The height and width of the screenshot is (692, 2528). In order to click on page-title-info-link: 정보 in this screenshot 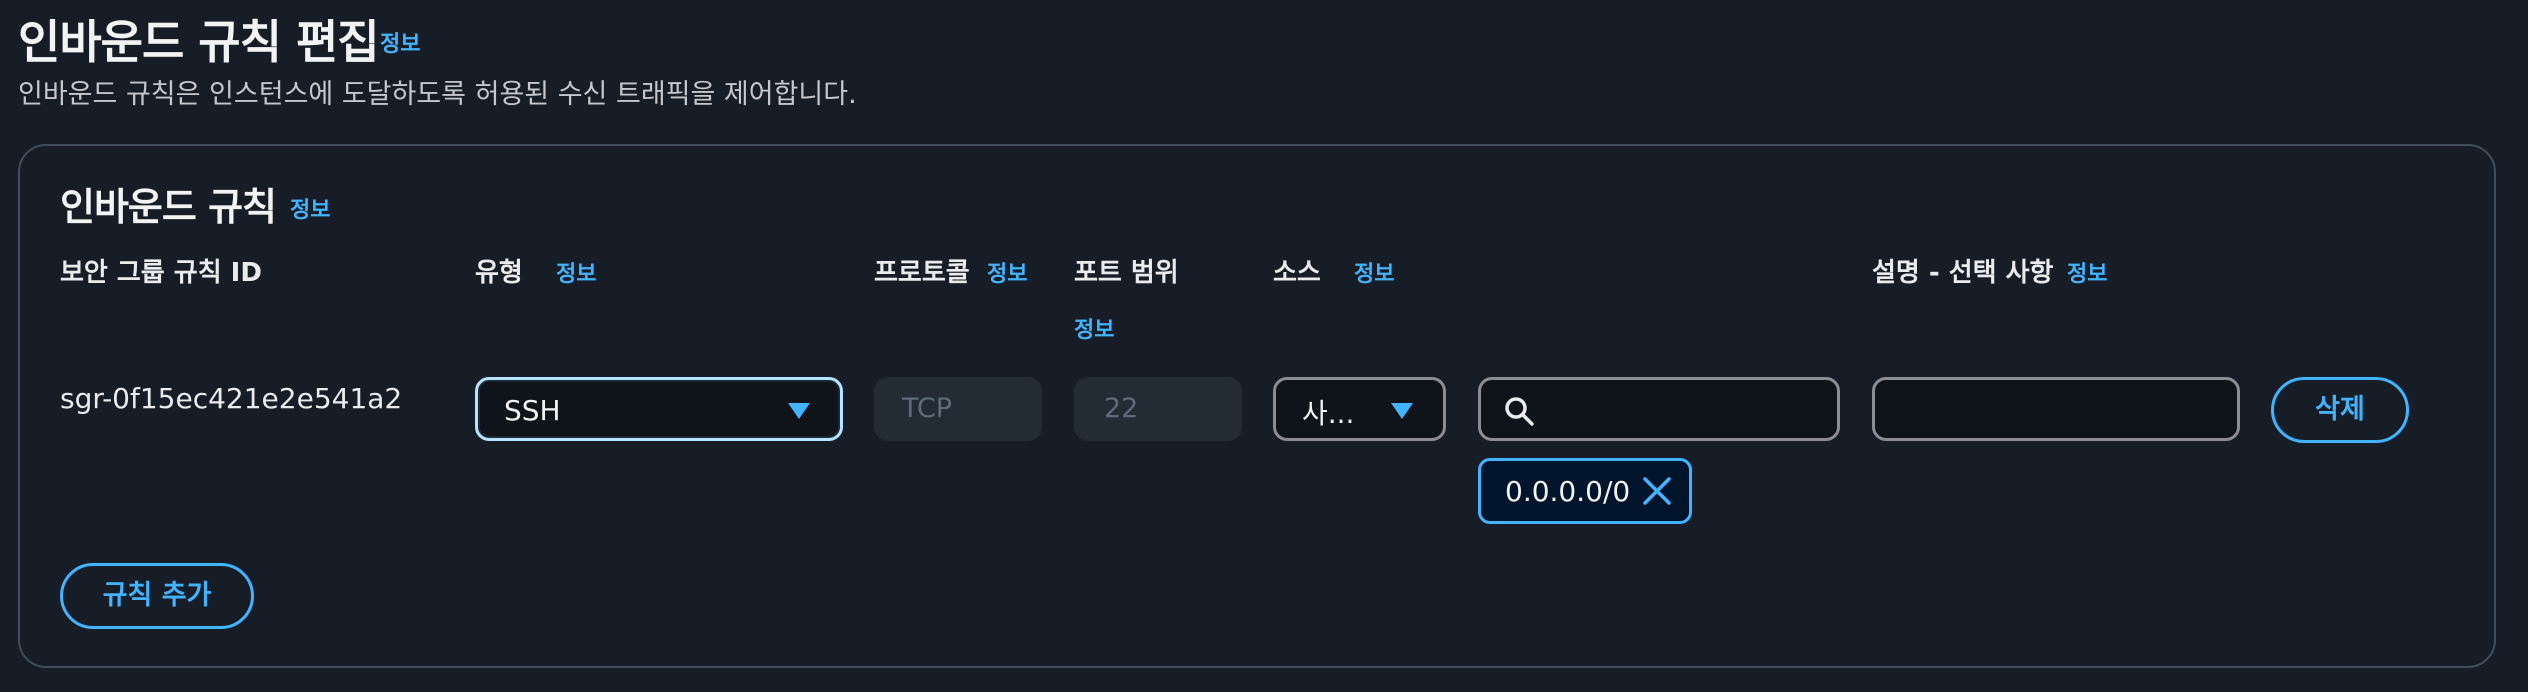, I will do `click(400, 42)`.